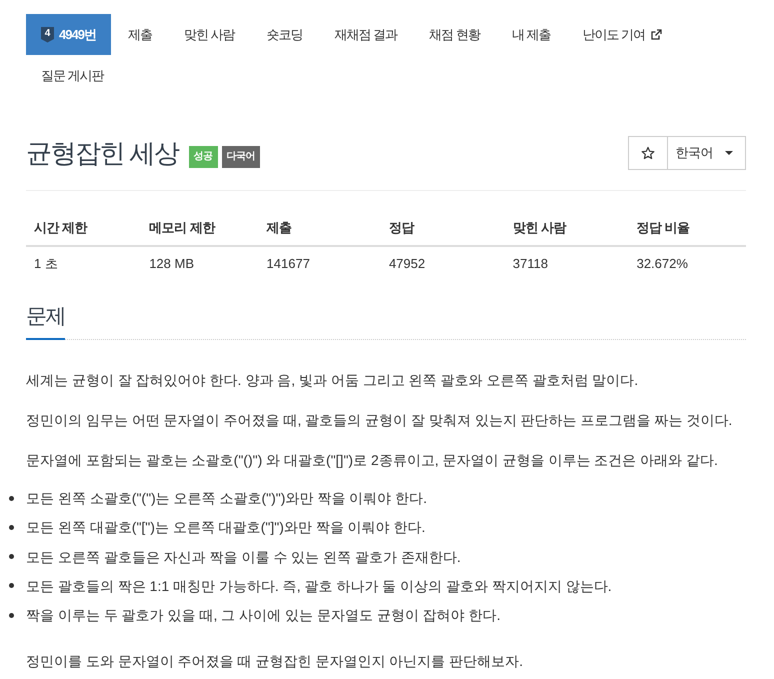 The width and height of the screenshot is (774, 679). Describe the element at coordinates (200, 228) in the screenshot. I see `column-header: 메모리 제한` at that location.